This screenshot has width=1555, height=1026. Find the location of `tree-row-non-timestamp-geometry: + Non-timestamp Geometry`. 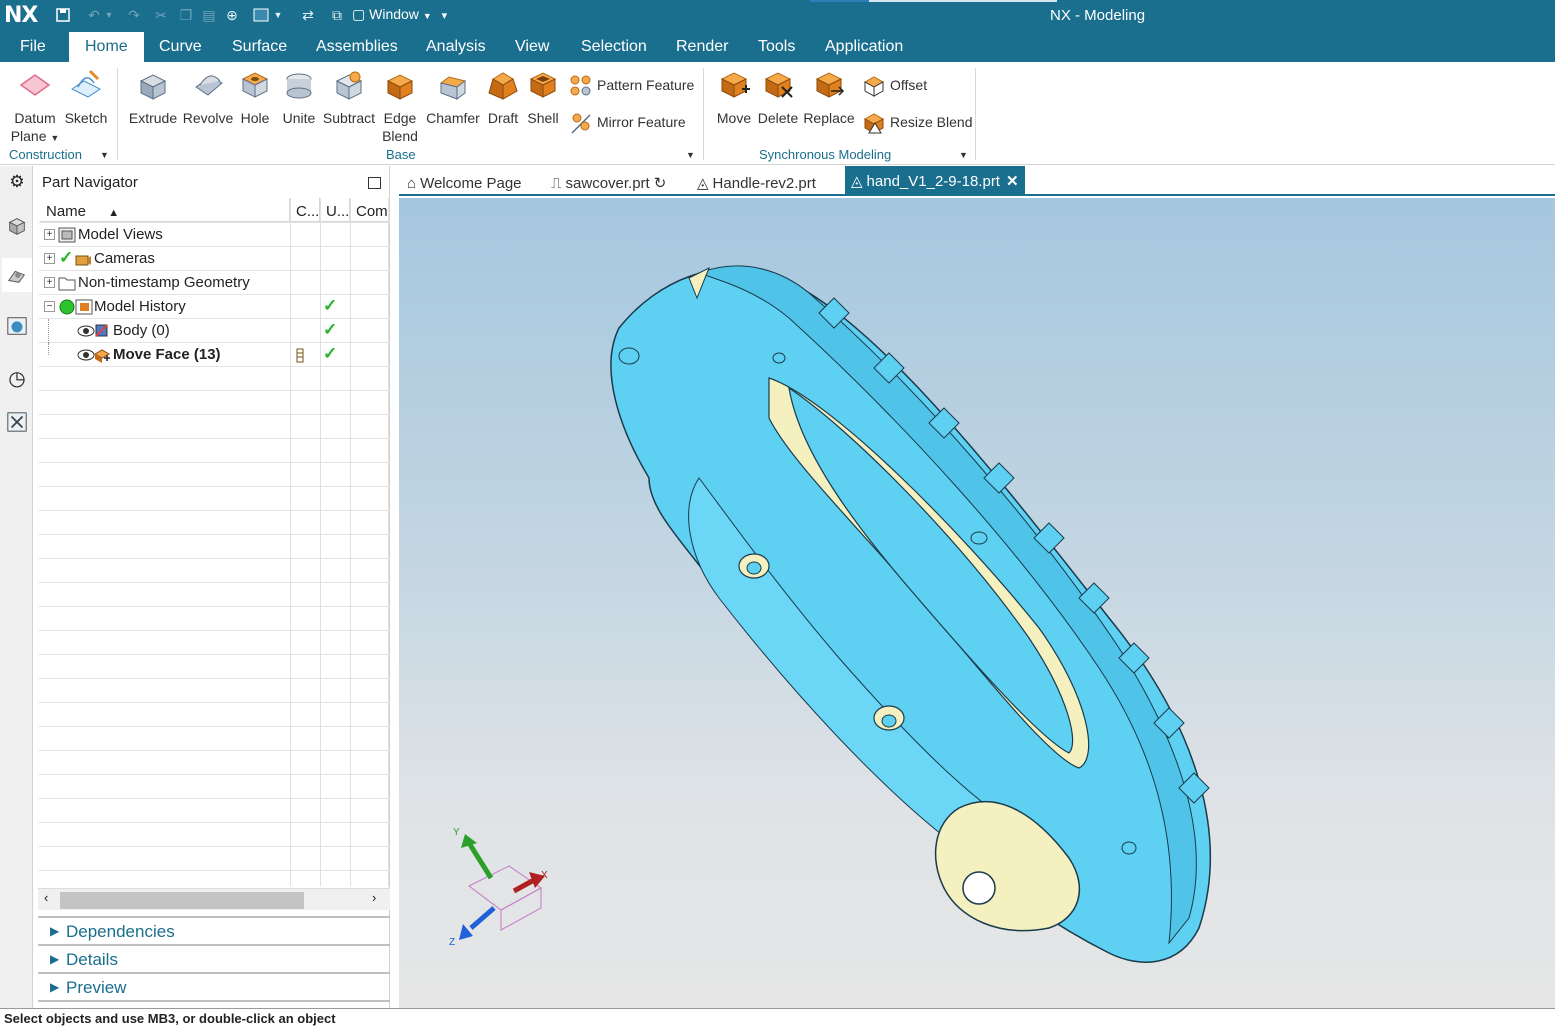

tree-row-non-timestamp-geometry: + Non-timestamp Geometry is located at coordinates (214, 283).